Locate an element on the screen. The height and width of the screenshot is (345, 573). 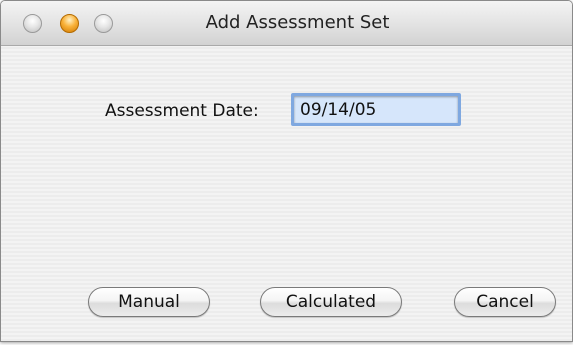
window-title: Add Assessment Set is located at coordinates (297, 22).